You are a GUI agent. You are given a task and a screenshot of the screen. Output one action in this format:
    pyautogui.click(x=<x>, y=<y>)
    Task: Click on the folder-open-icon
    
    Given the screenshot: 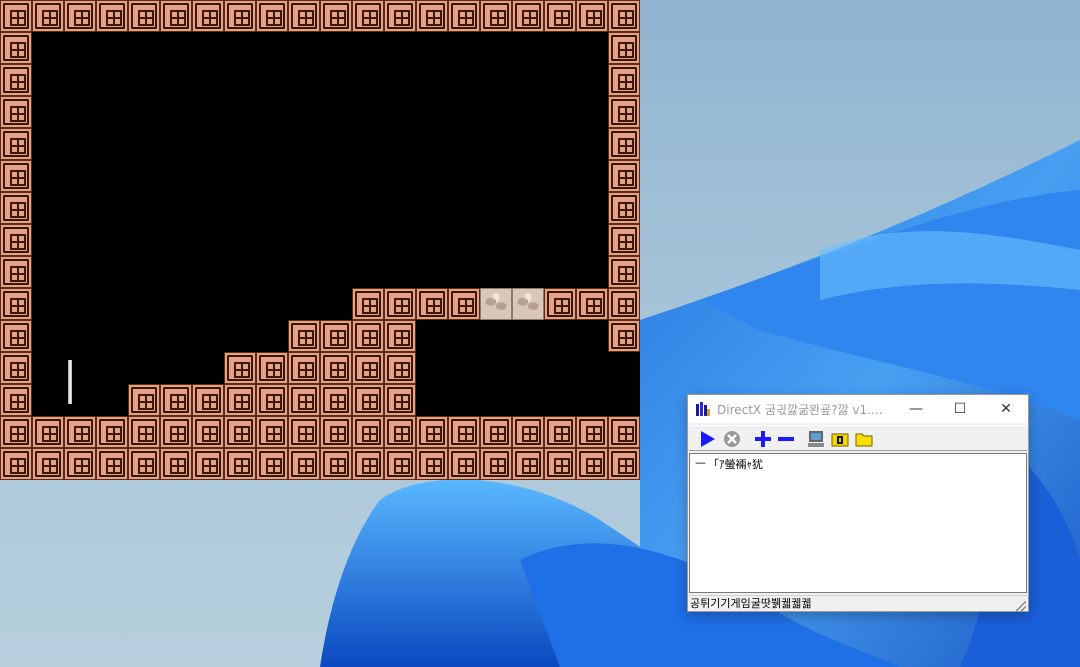 What is the action you would take?
    pyautogui.click(x=840, y=439)
    